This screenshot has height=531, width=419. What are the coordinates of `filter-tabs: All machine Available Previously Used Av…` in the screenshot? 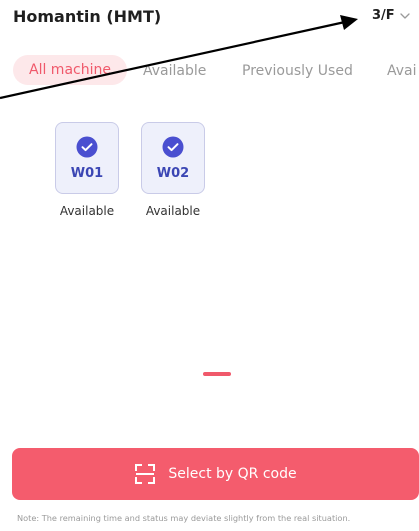 It's located at (209, 71).